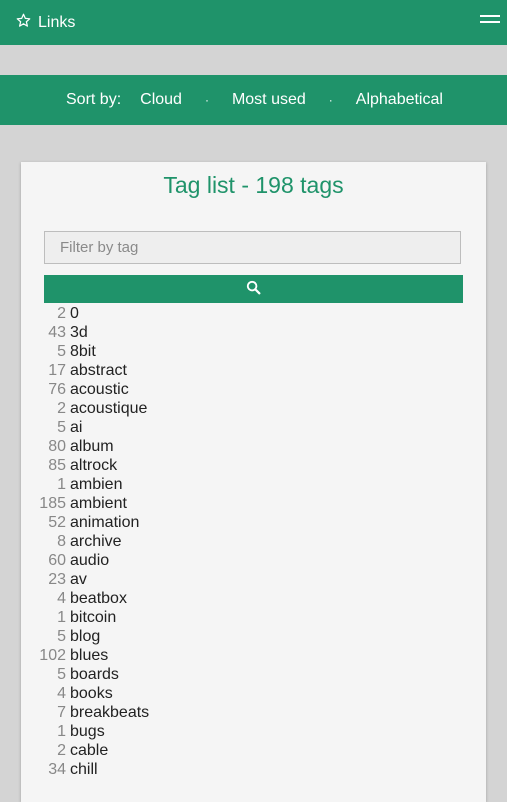 The height and width of the screenshot is (802, 507). Describe the element at coordinates (253, 674) in the screenshot. I see `tag-row: 5 boards` at that location.